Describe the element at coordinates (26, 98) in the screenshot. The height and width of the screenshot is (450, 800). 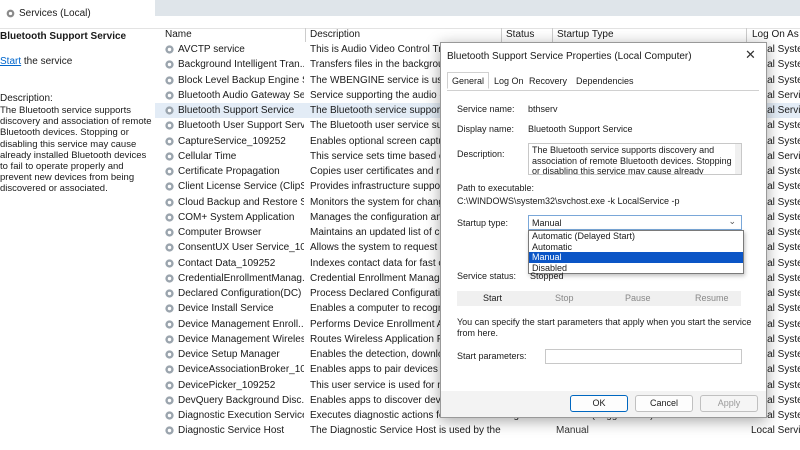
I see `description-label: Description:` at that location.